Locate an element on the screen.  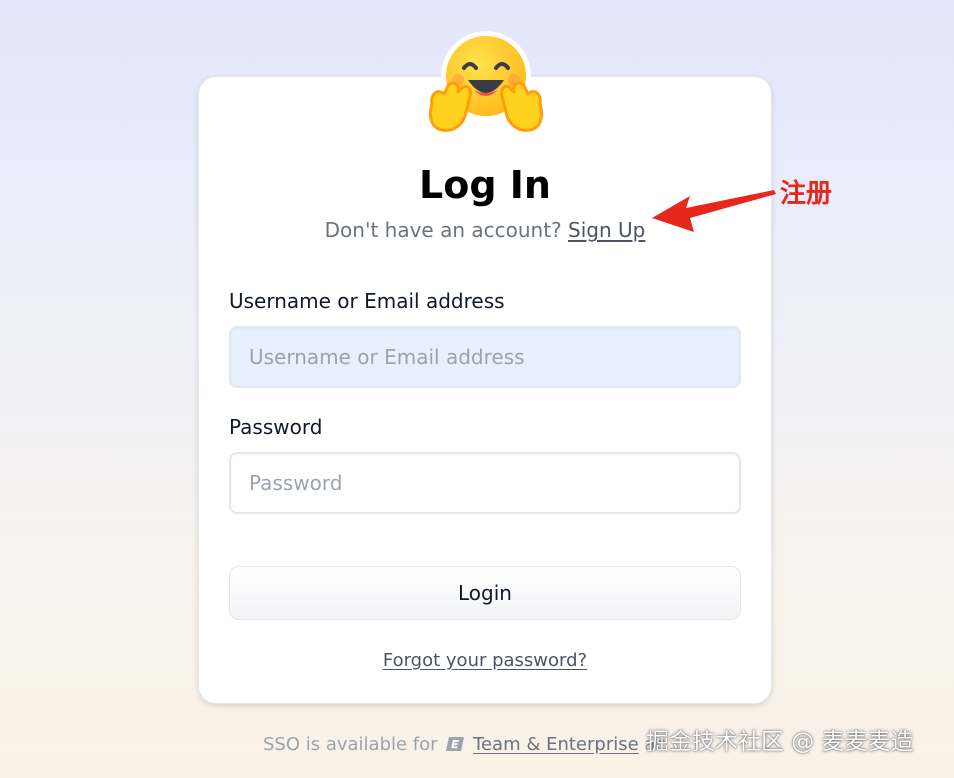
username-input is located at coordinates (485, 357).